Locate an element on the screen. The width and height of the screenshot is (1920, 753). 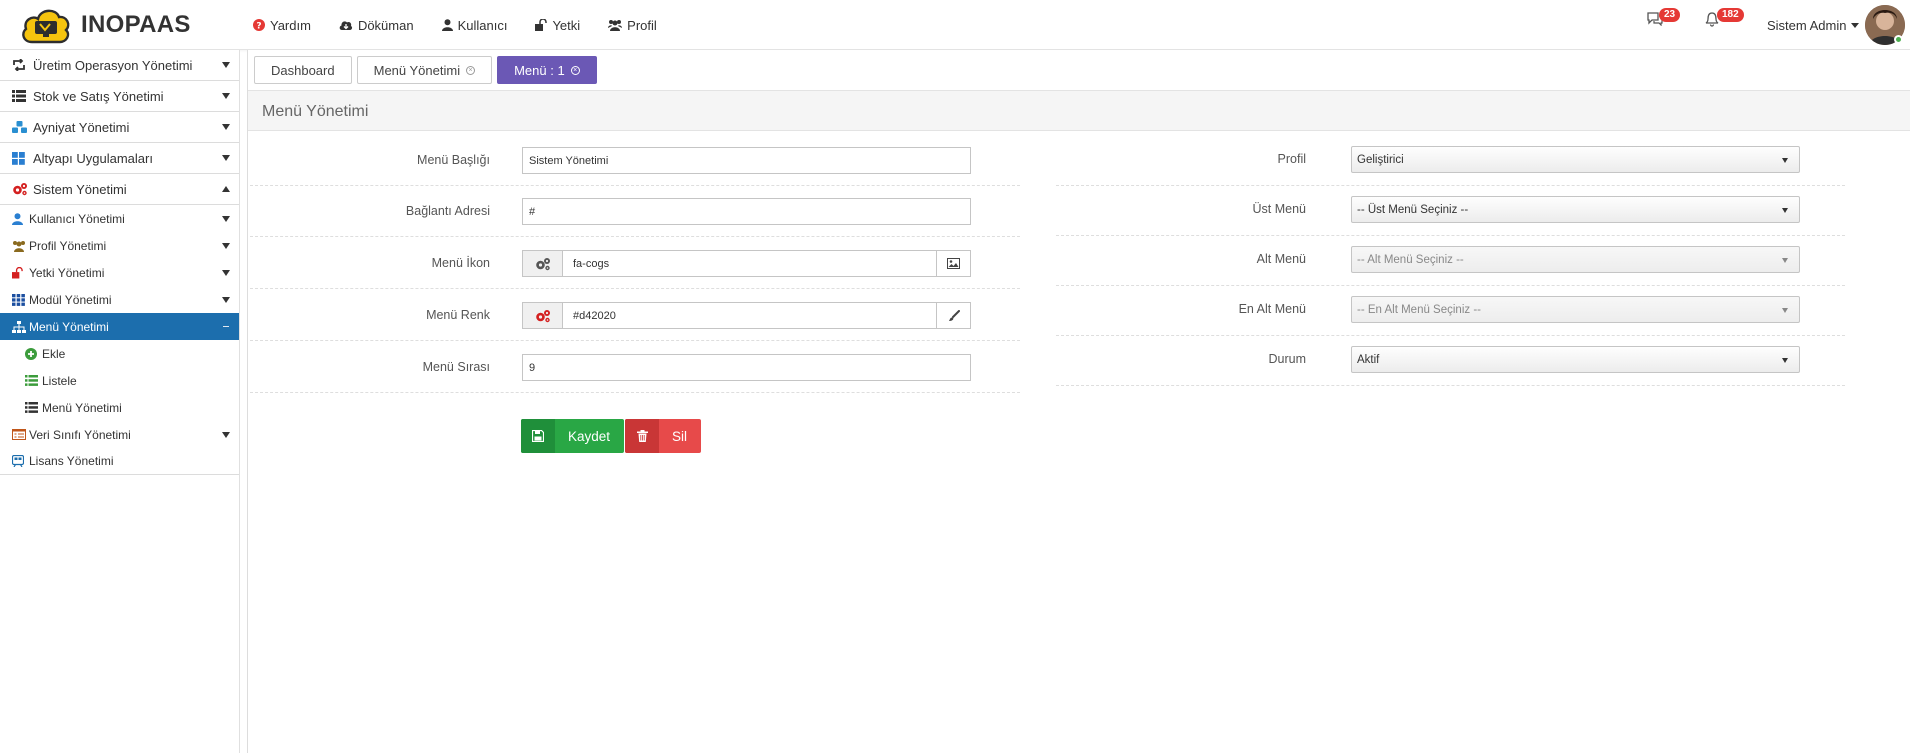
form-row-menu-color: Menü Renk #d42020 is located at coordinates (635, 316).